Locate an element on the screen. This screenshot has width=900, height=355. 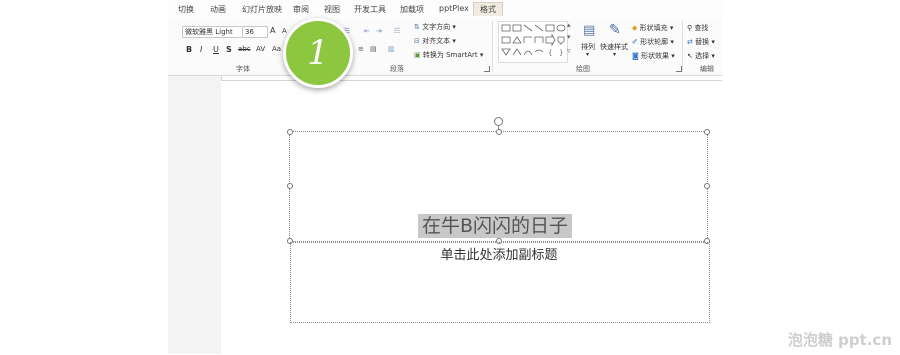
slide-thumbnail-pane is located at coordinates (195, 215).